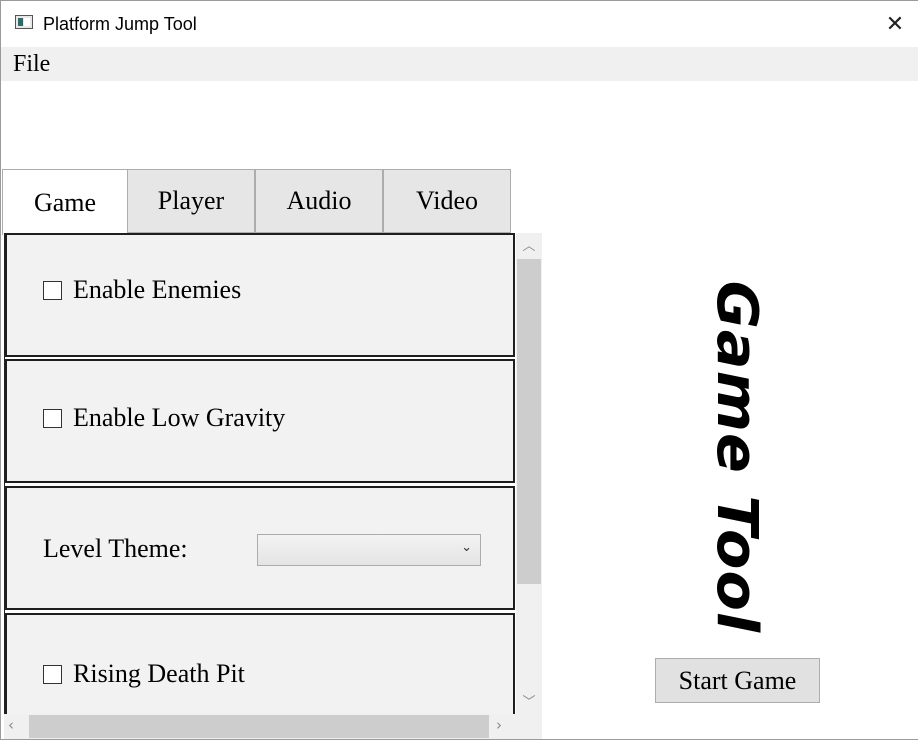 The height and width of the screenshot is (740, 918). I want to click on scroll-left-icon: ‹, so click(11, 725).